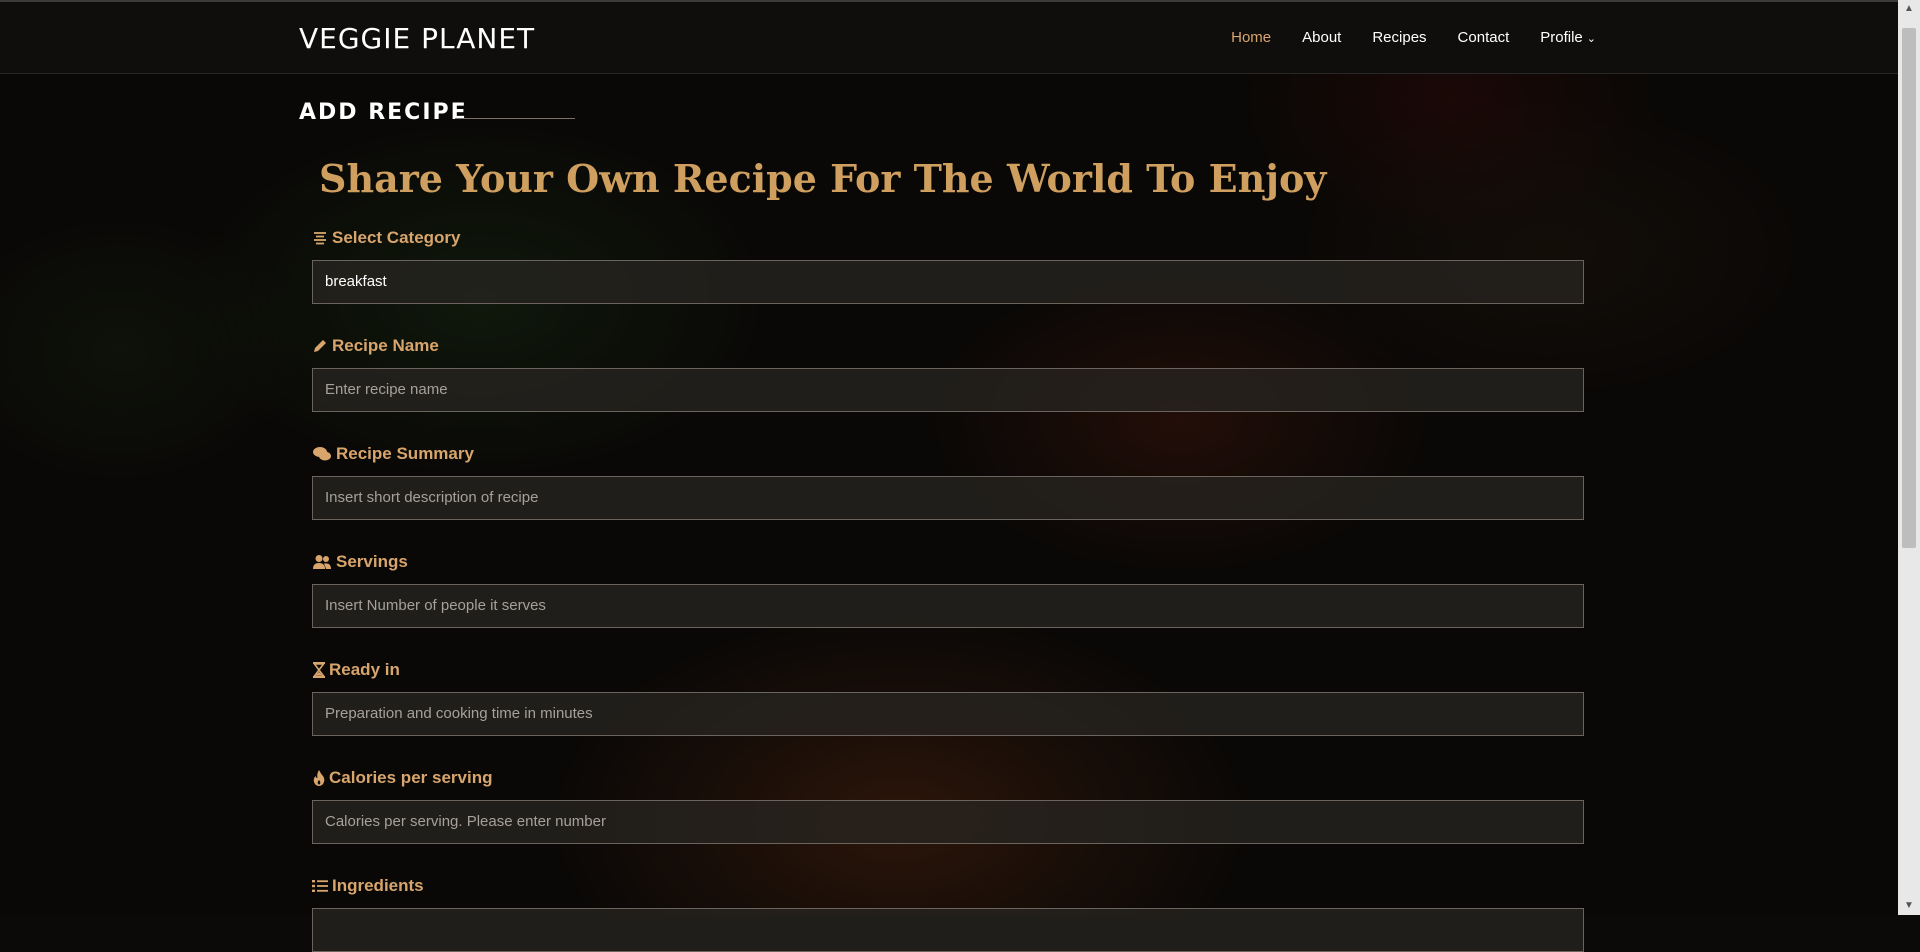 The height and width of the screenshot is (952, 1920). Describe the element at coordinates (515, 118) in the screenshot. I see `section-title-divider` at that location.